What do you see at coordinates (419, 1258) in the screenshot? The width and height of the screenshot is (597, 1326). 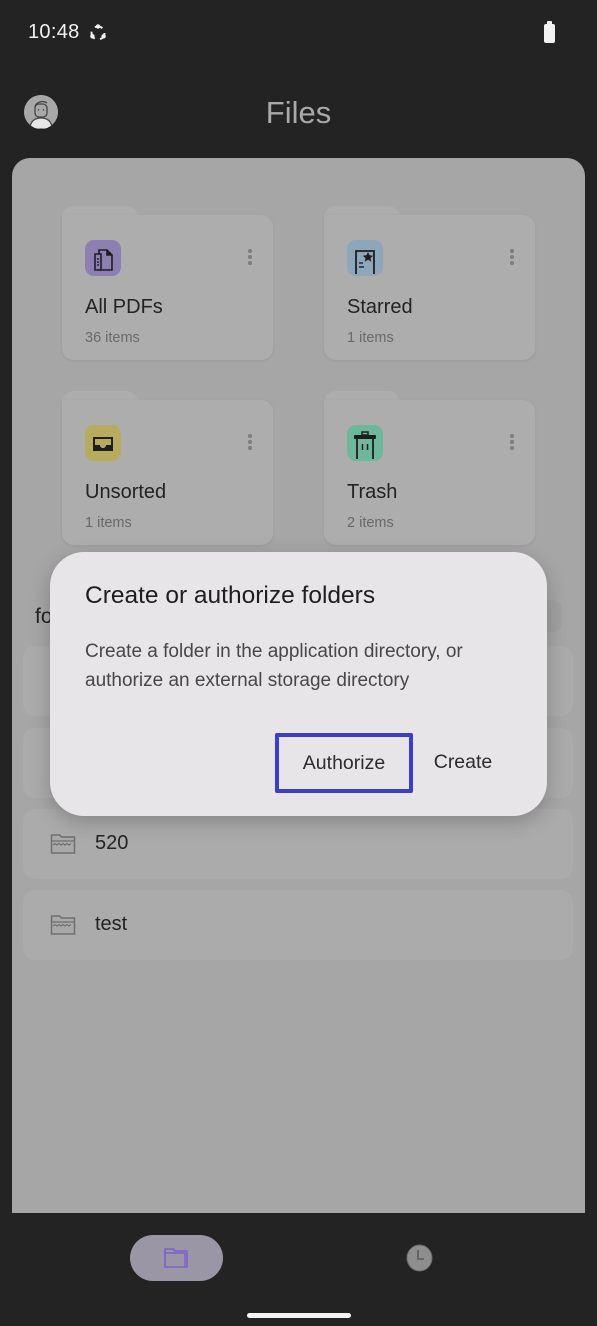 I see `clock-icon` at bounding box center [419, 1258].